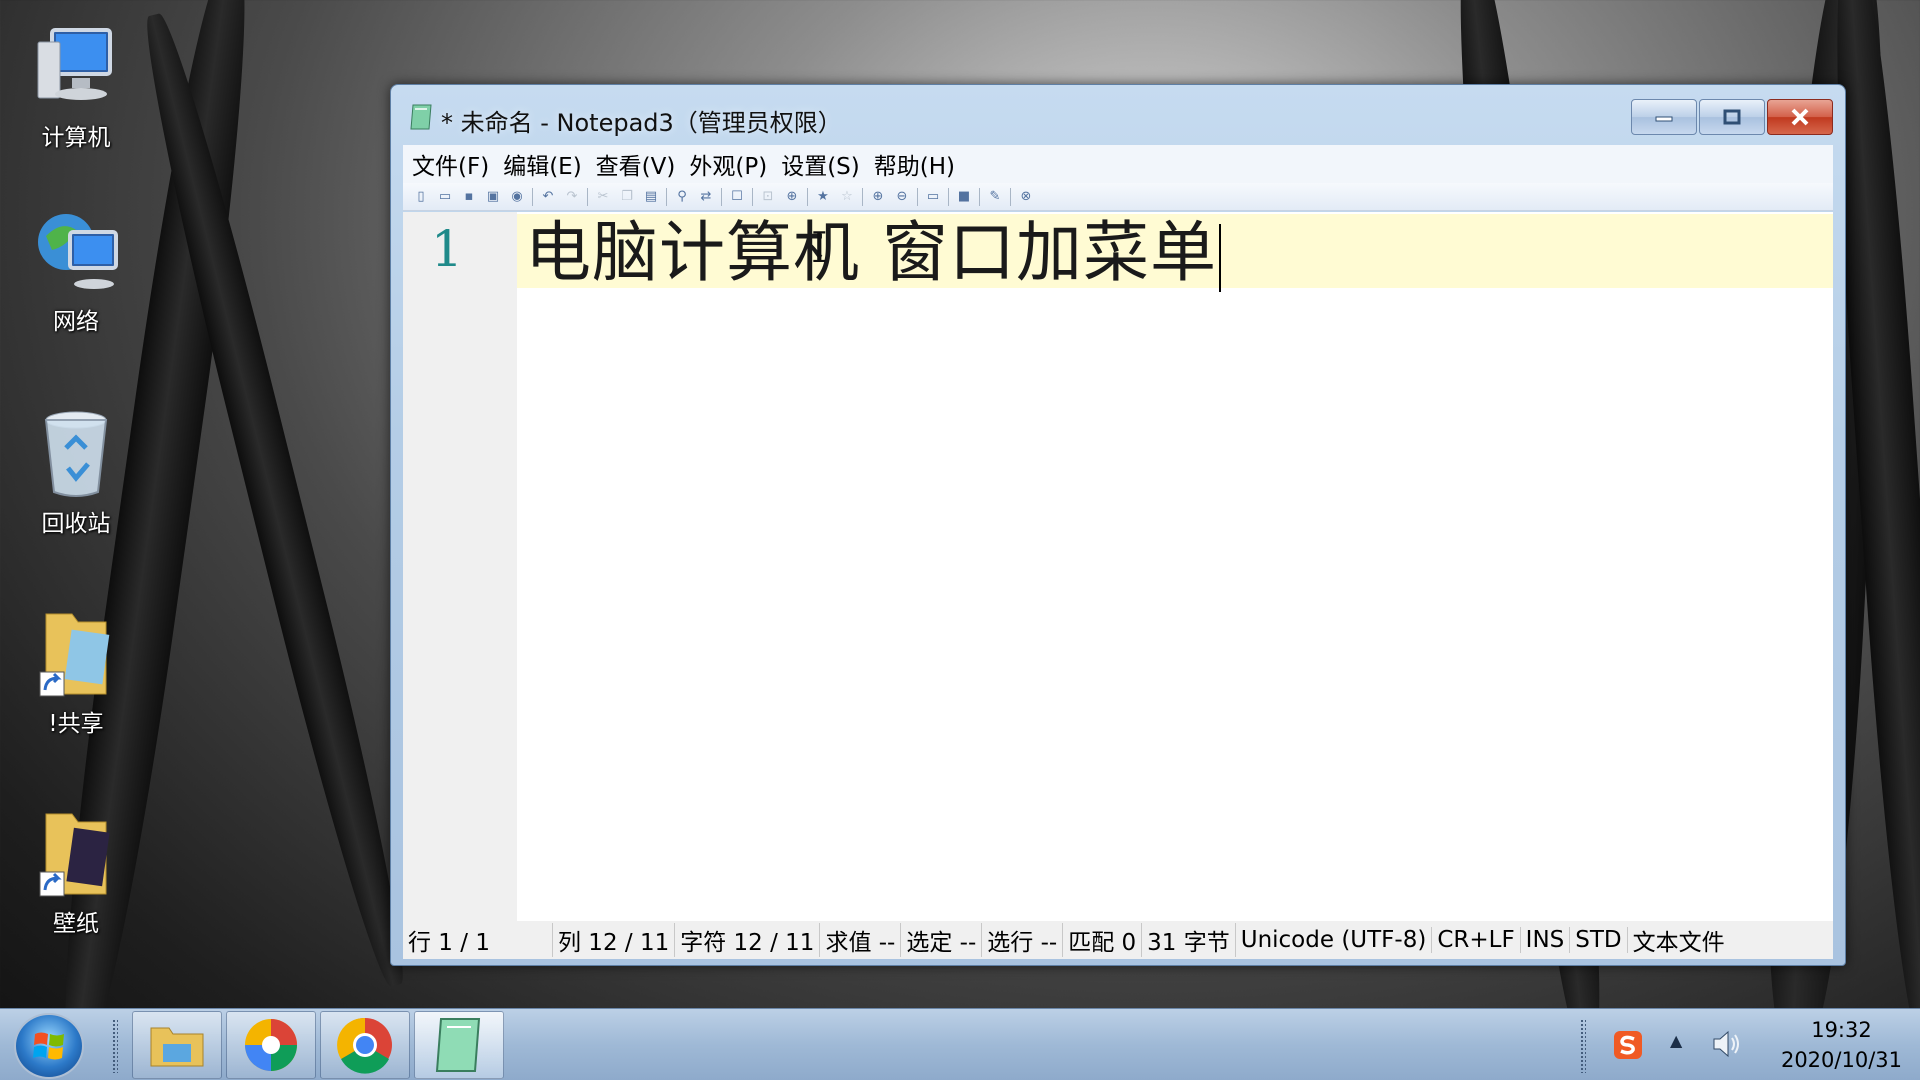 Image resolution: width=1920 pixels, height=1080 pixels. What do you see at coordinates (445, 197) in the screenshot?
I see `open-folder-icon: ▭` at bounding box center [445, 197].